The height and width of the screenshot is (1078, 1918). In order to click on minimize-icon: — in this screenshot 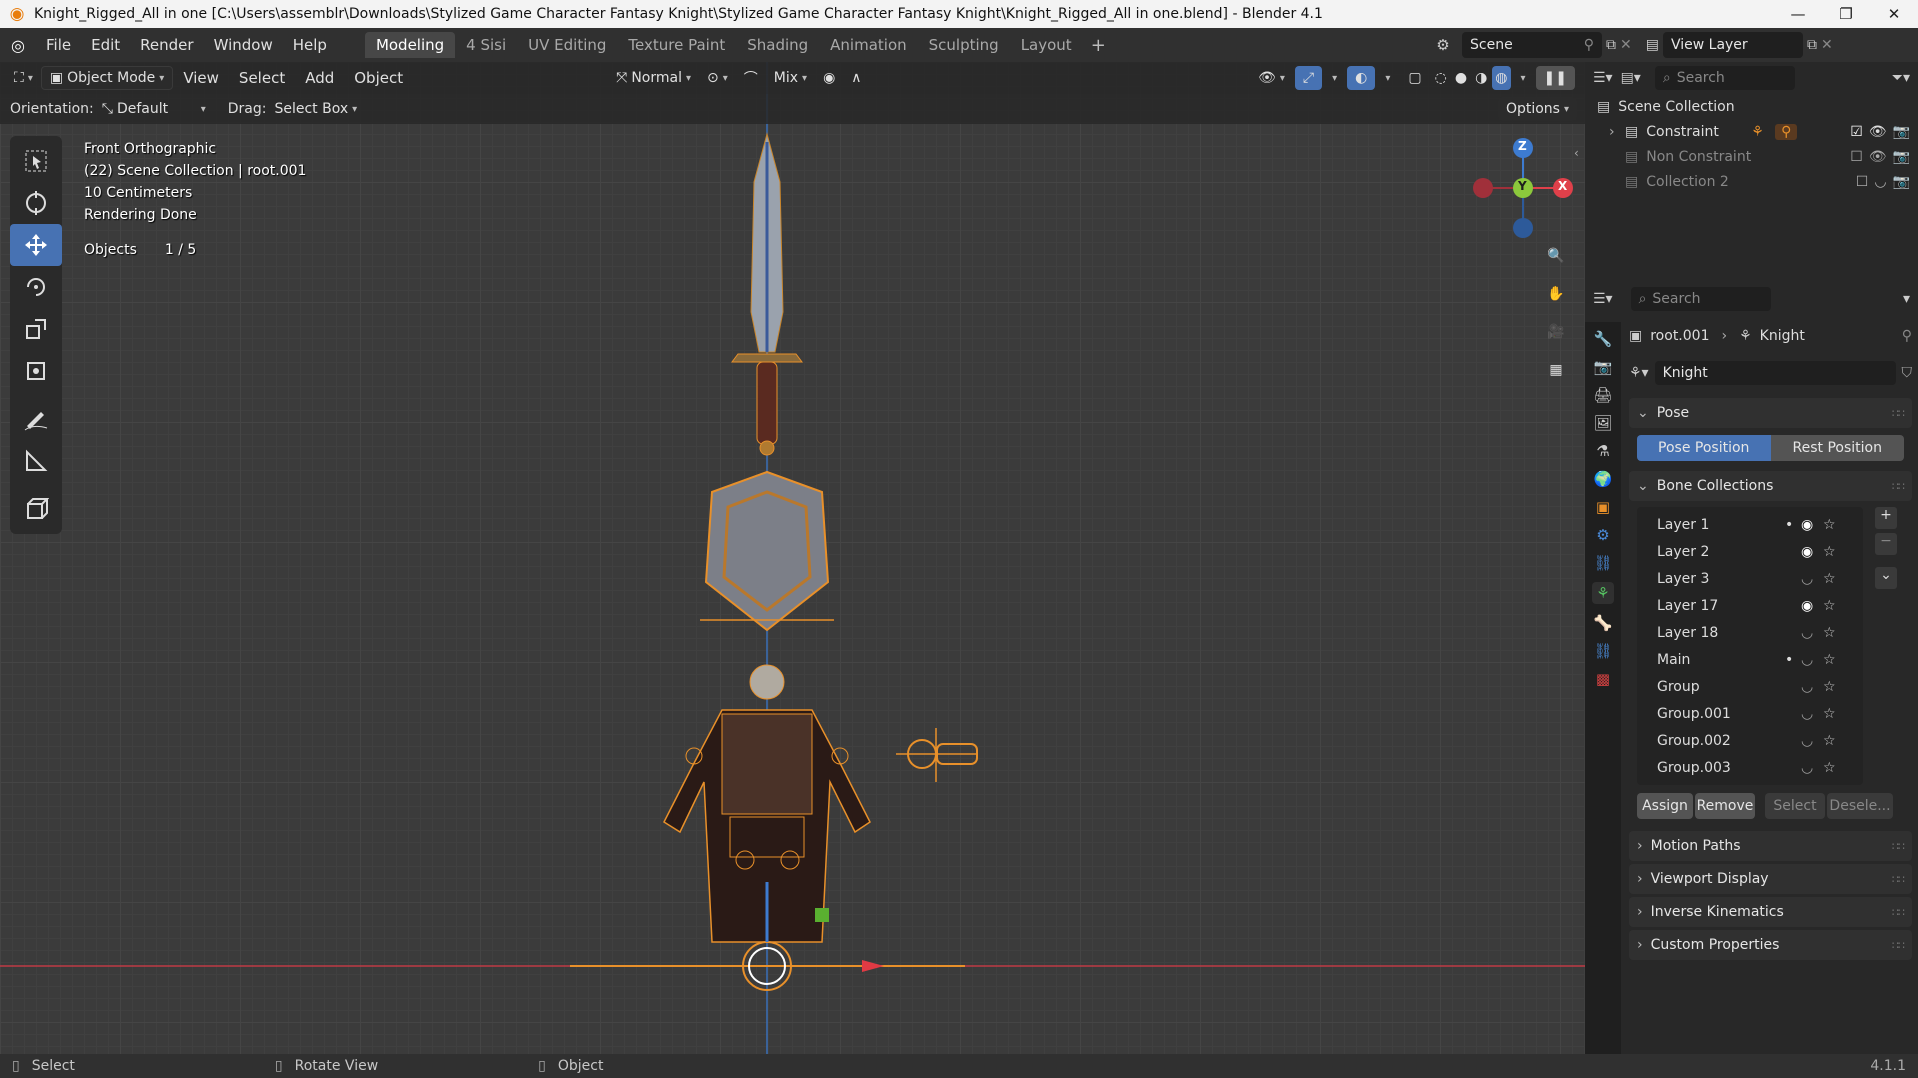, I will do `click(1798, 14)`.